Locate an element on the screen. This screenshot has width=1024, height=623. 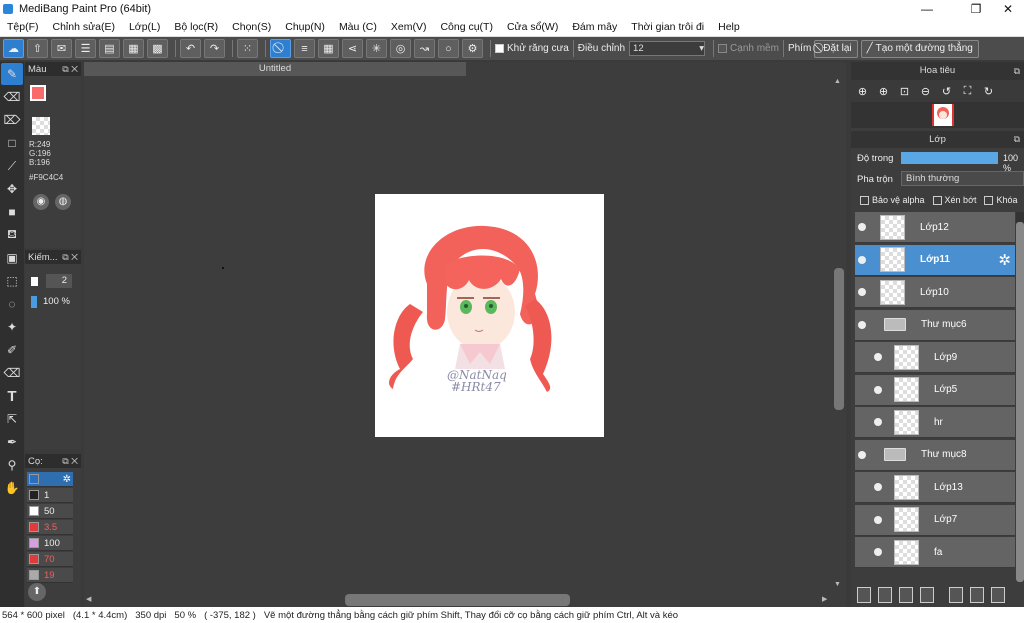
scroll-down-icon: ▼ is located at coordinates (837, 584).